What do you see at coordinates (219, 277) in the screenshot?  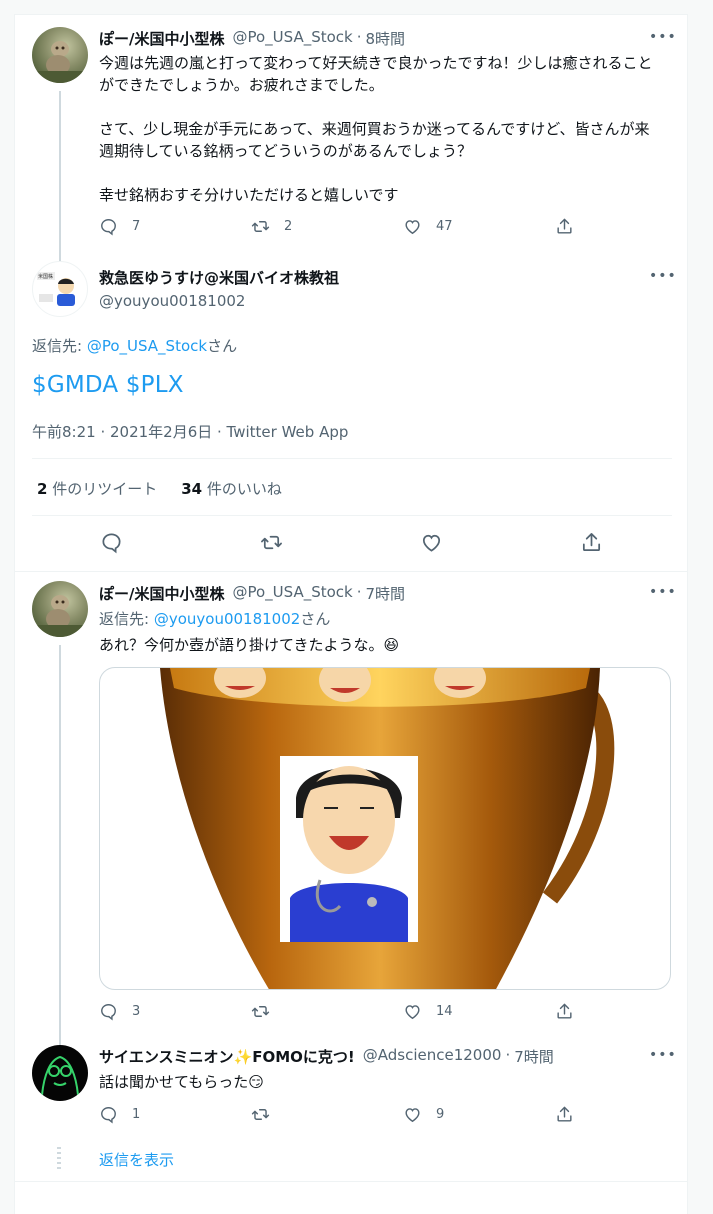 I see `author-name: 救急医ゆうすけ@米国バイオ株教祖` at bounding box center [219, 277].